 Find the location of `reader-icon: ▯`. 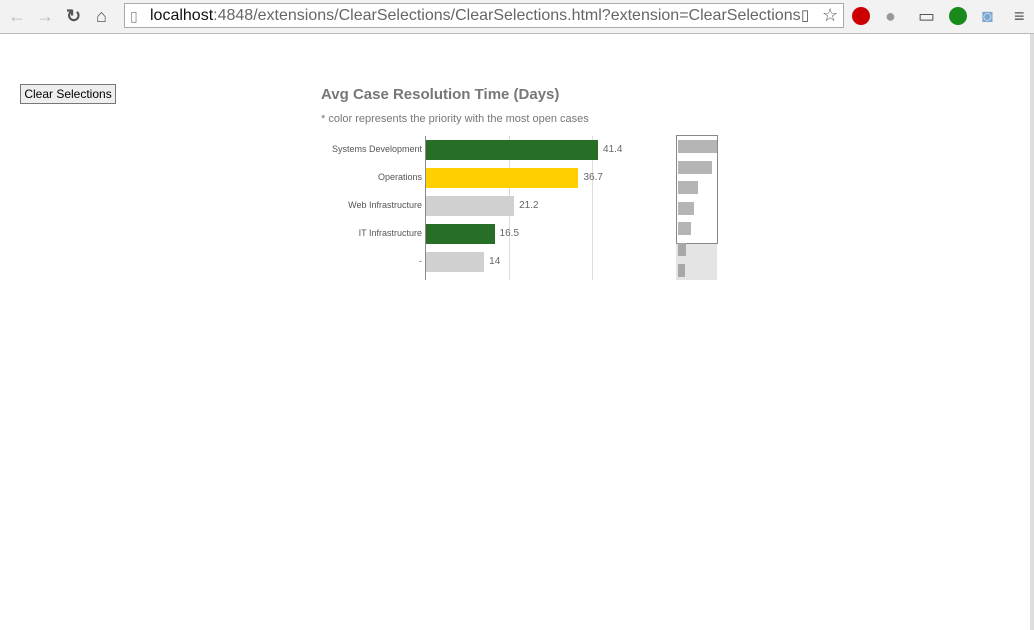

reader-icon: ▯ is located at coordinates (805, 16).